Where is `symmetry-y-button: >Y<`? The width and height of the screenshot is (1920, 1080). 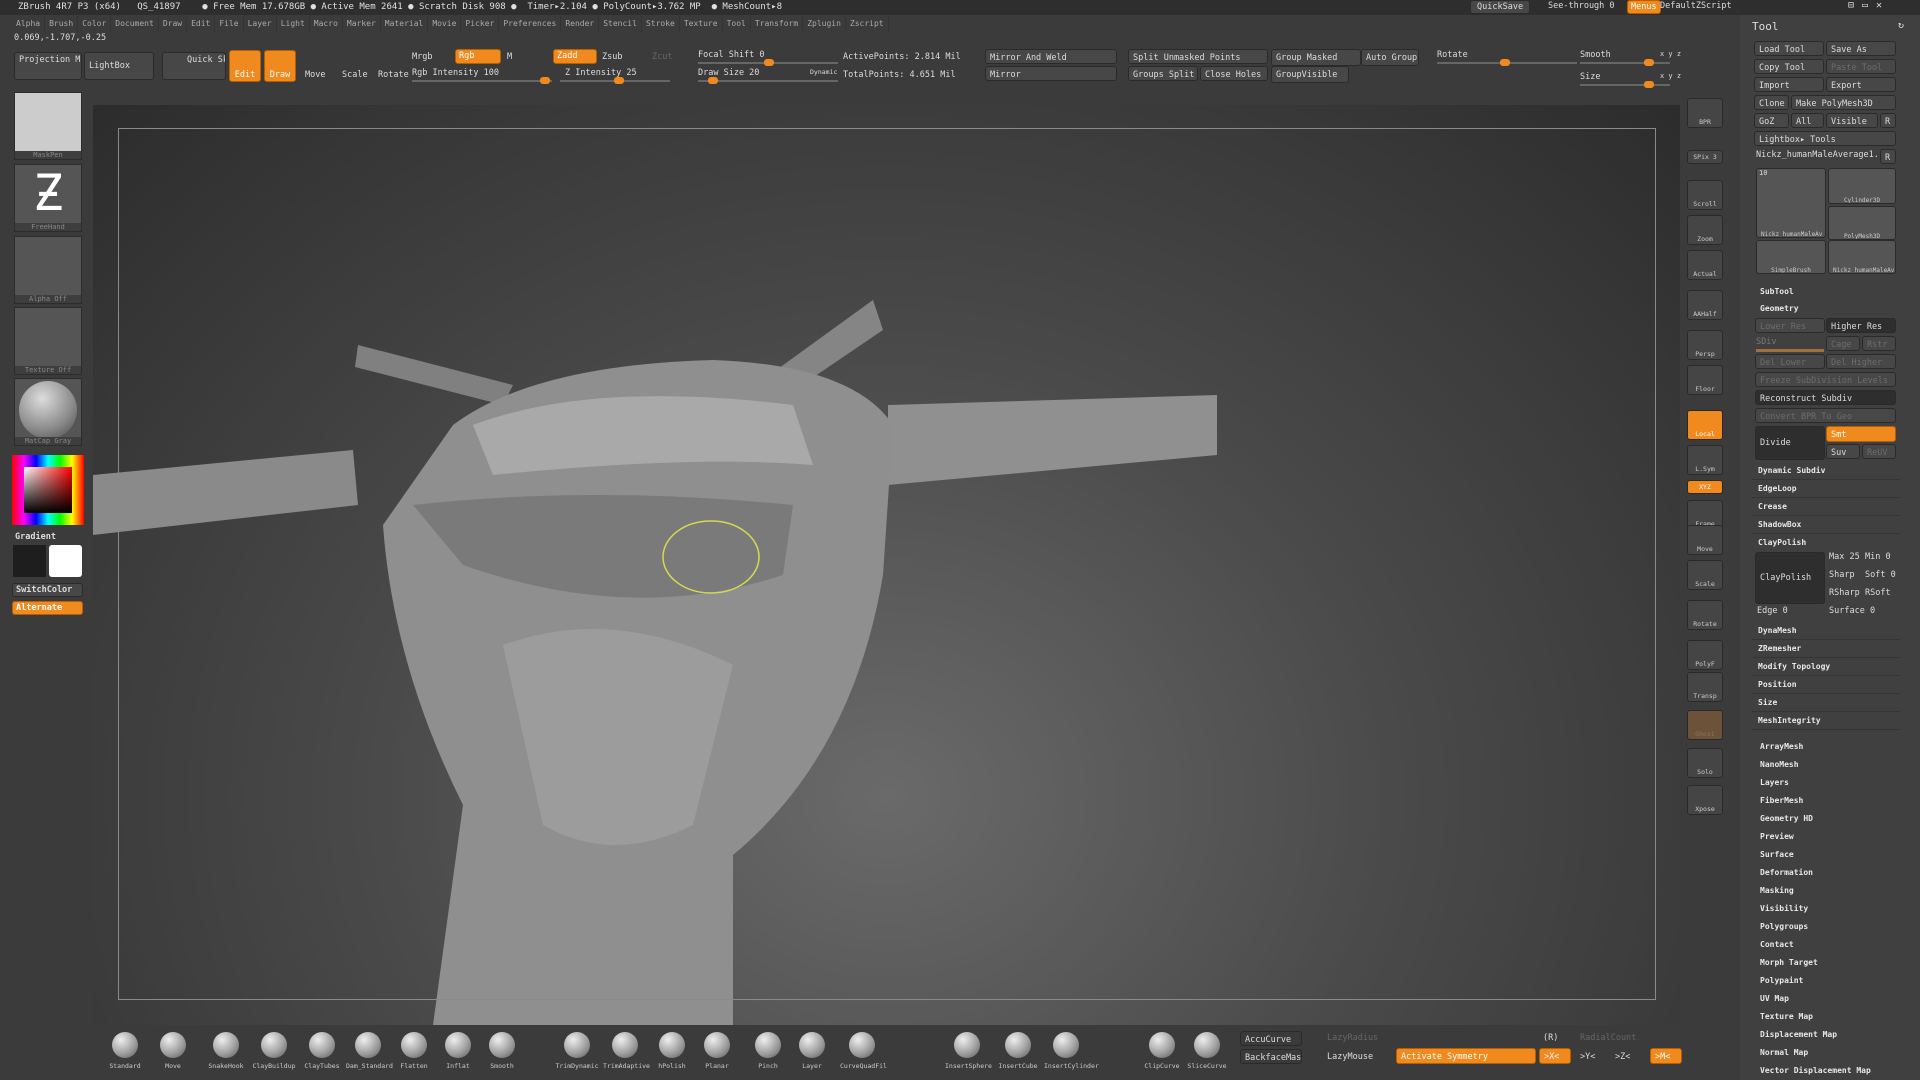
symmetry-y-button: >Y< is located at coordinates (1587, 1057).